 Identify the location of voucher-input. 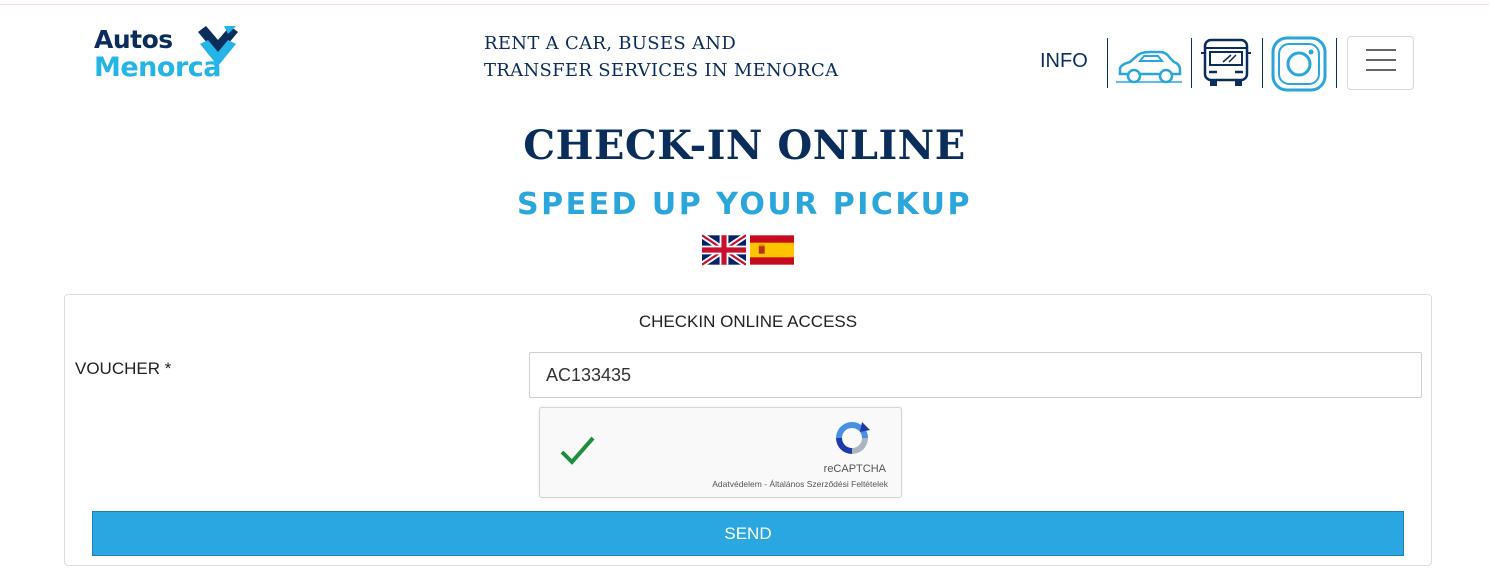
(975, 375).